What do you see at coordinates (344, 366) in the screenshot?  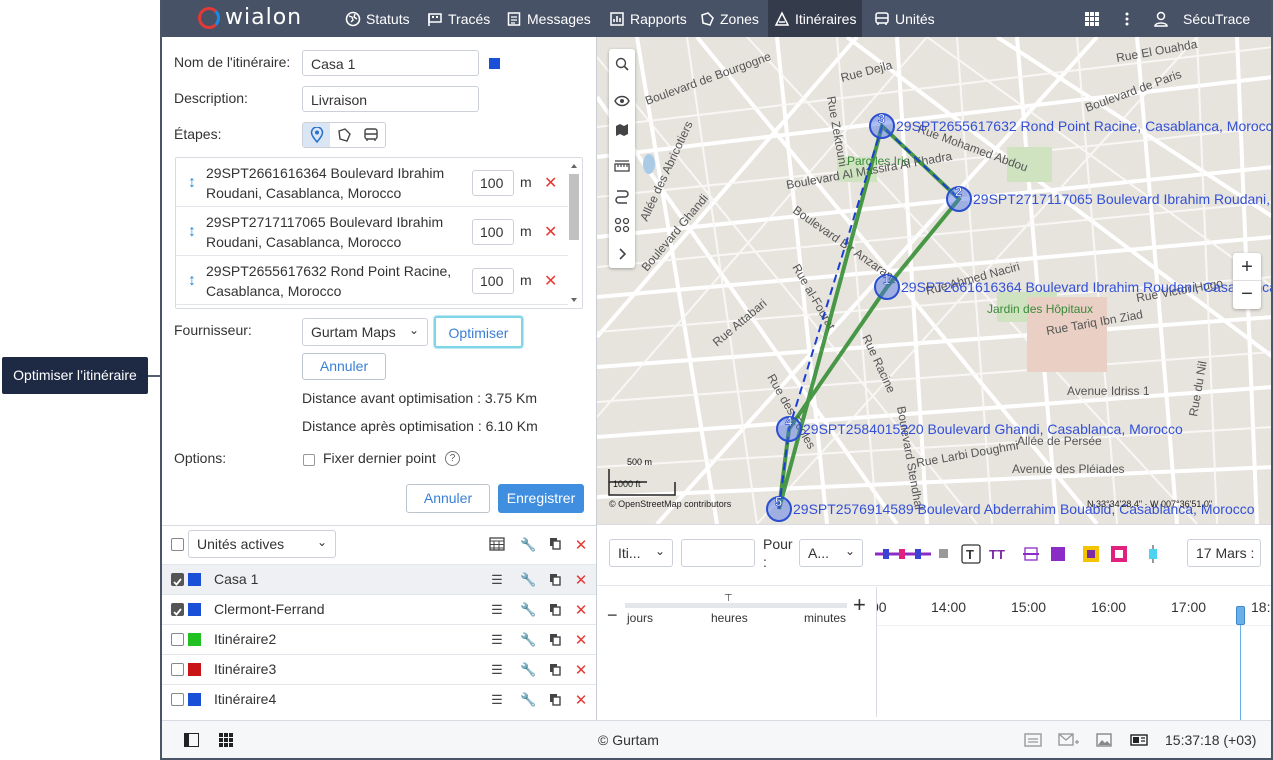 I see `cancel-optimization-button: Annuler` at bounding box center [344, 366].